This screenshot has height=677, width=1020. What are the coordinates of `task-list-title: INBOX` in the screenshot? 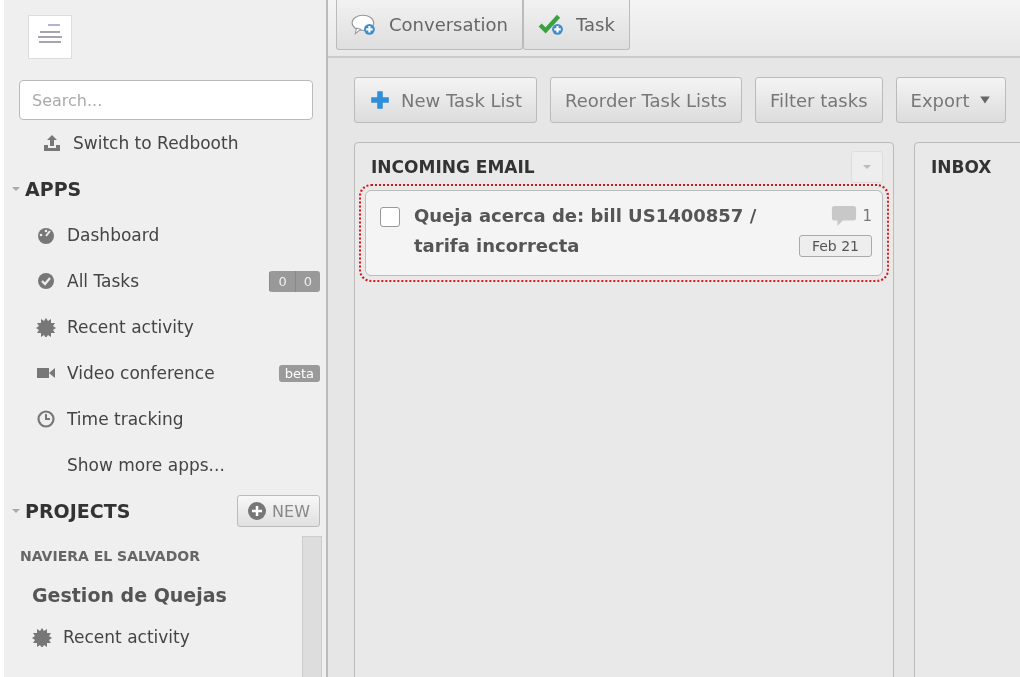 It's located at (961, 167).